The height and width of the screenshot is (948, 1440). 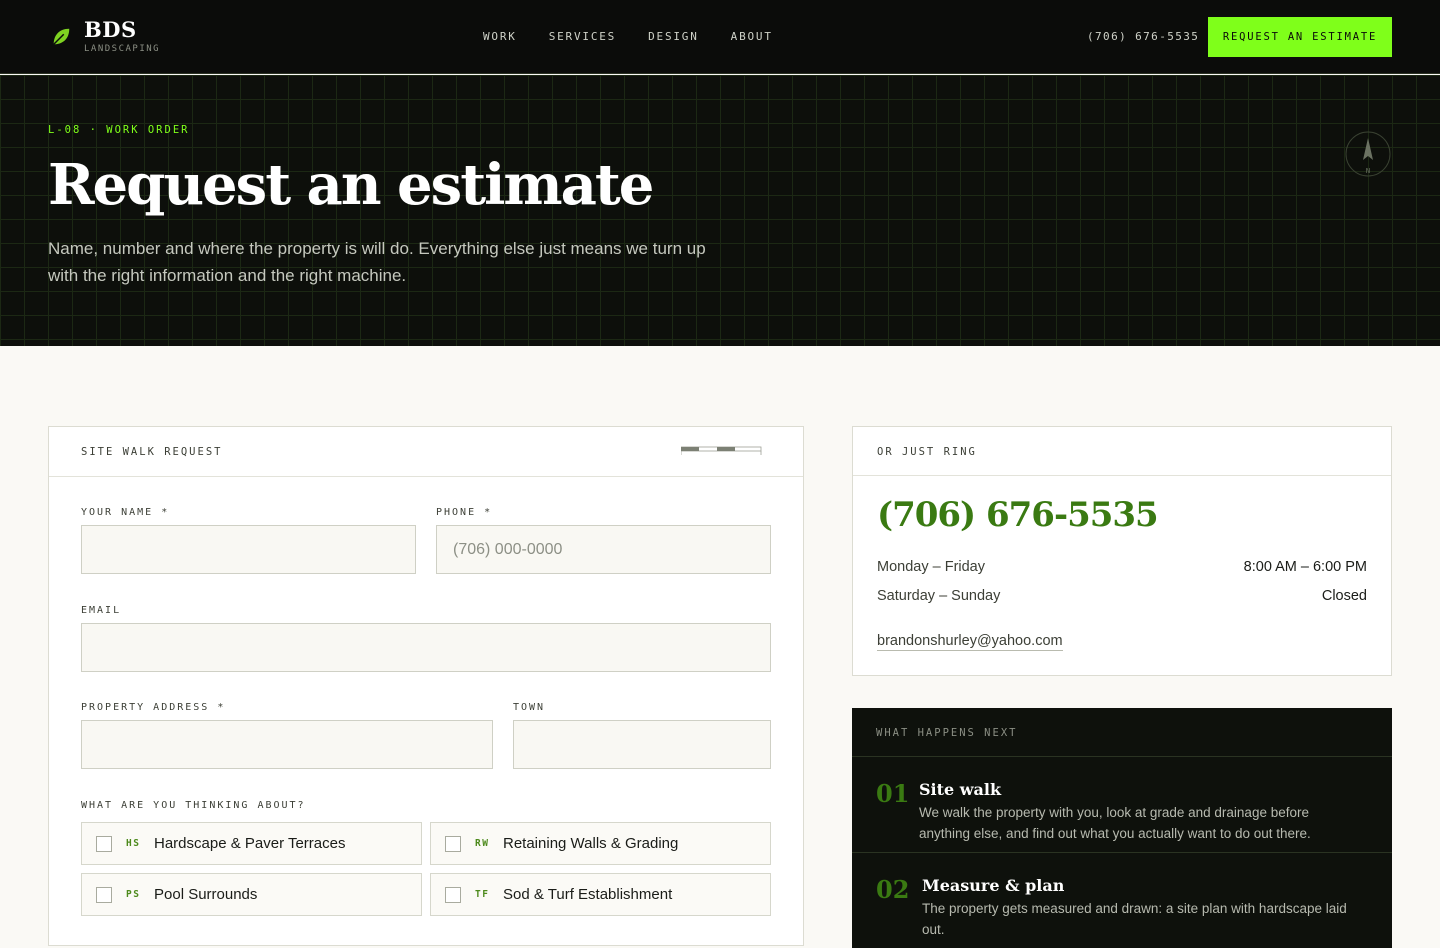 I want to click on form-title: SITE WALK REQUEST, so click(x=152, y=452).